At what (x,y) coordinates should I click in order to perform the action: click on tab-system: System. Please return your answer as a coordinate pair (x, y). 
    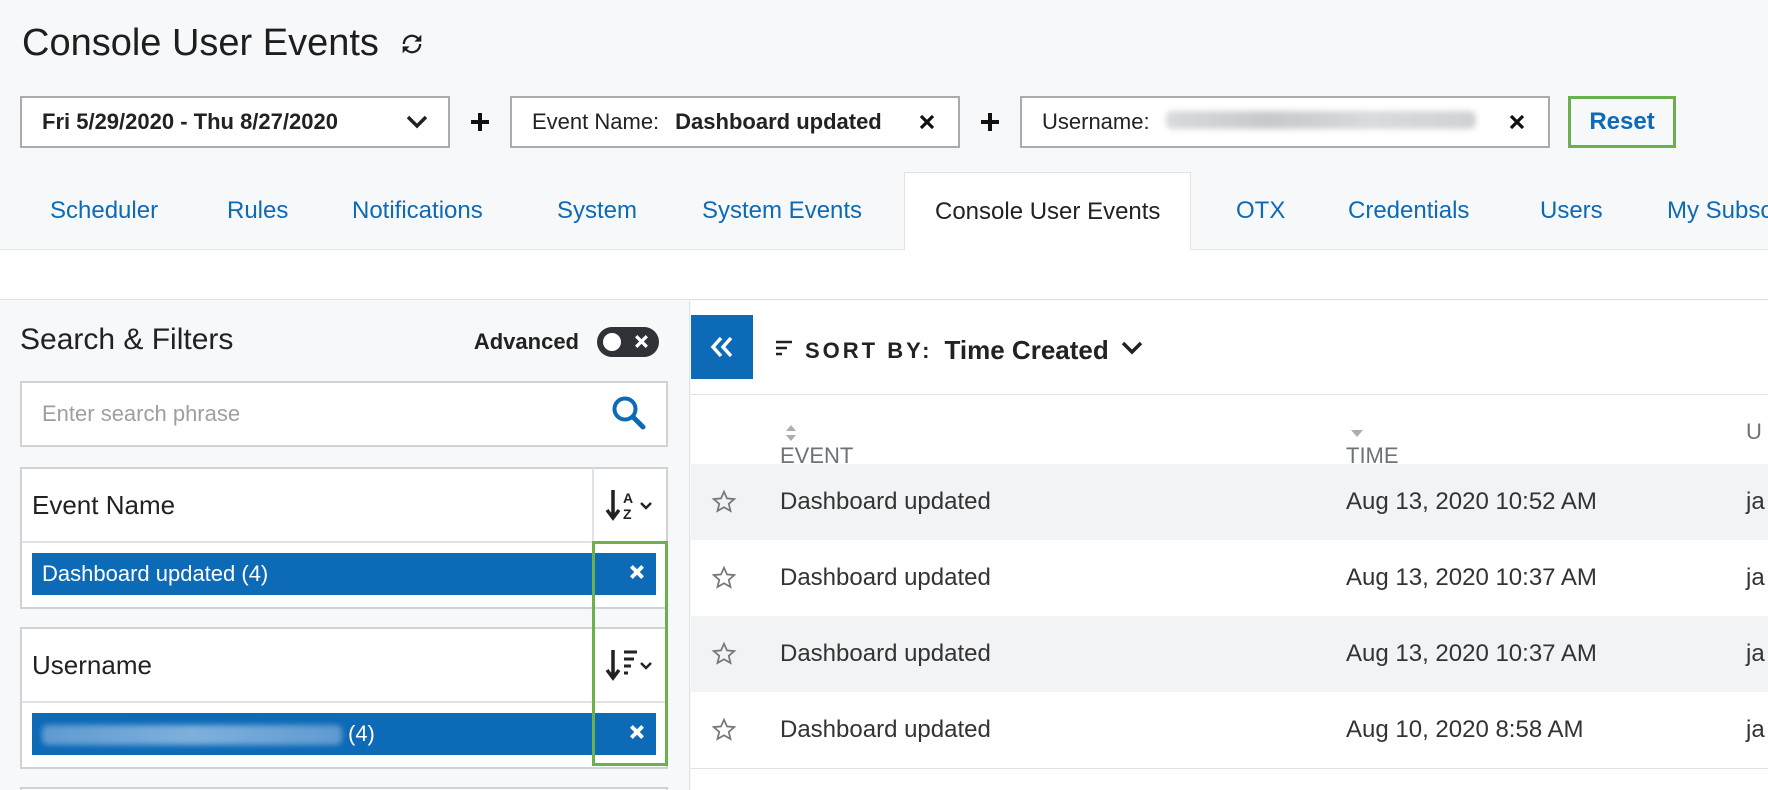
    Looking at the image, I should click on (597, 211).